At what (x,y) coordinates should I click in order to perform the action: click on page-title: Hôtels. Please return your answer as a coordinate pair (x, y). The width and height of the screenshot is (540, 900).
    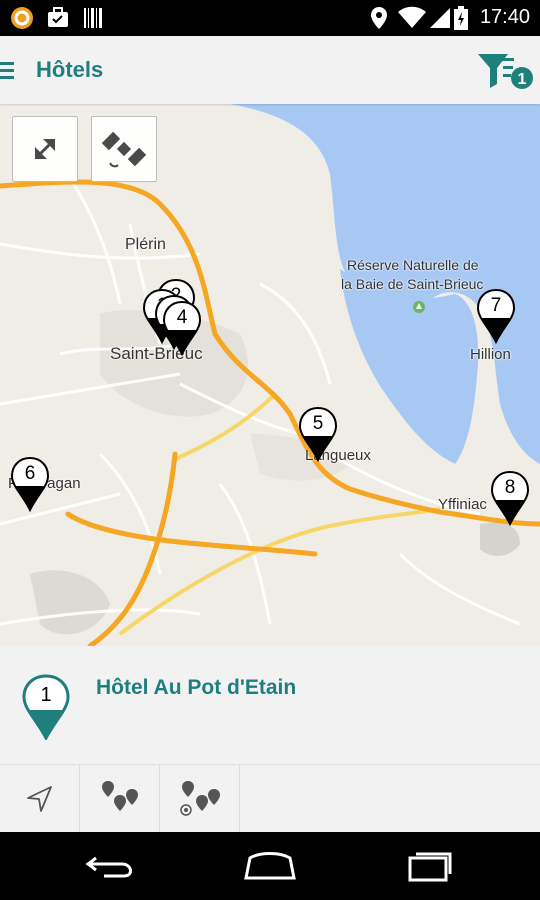
    Looking at the image, I should click on (70, 69).